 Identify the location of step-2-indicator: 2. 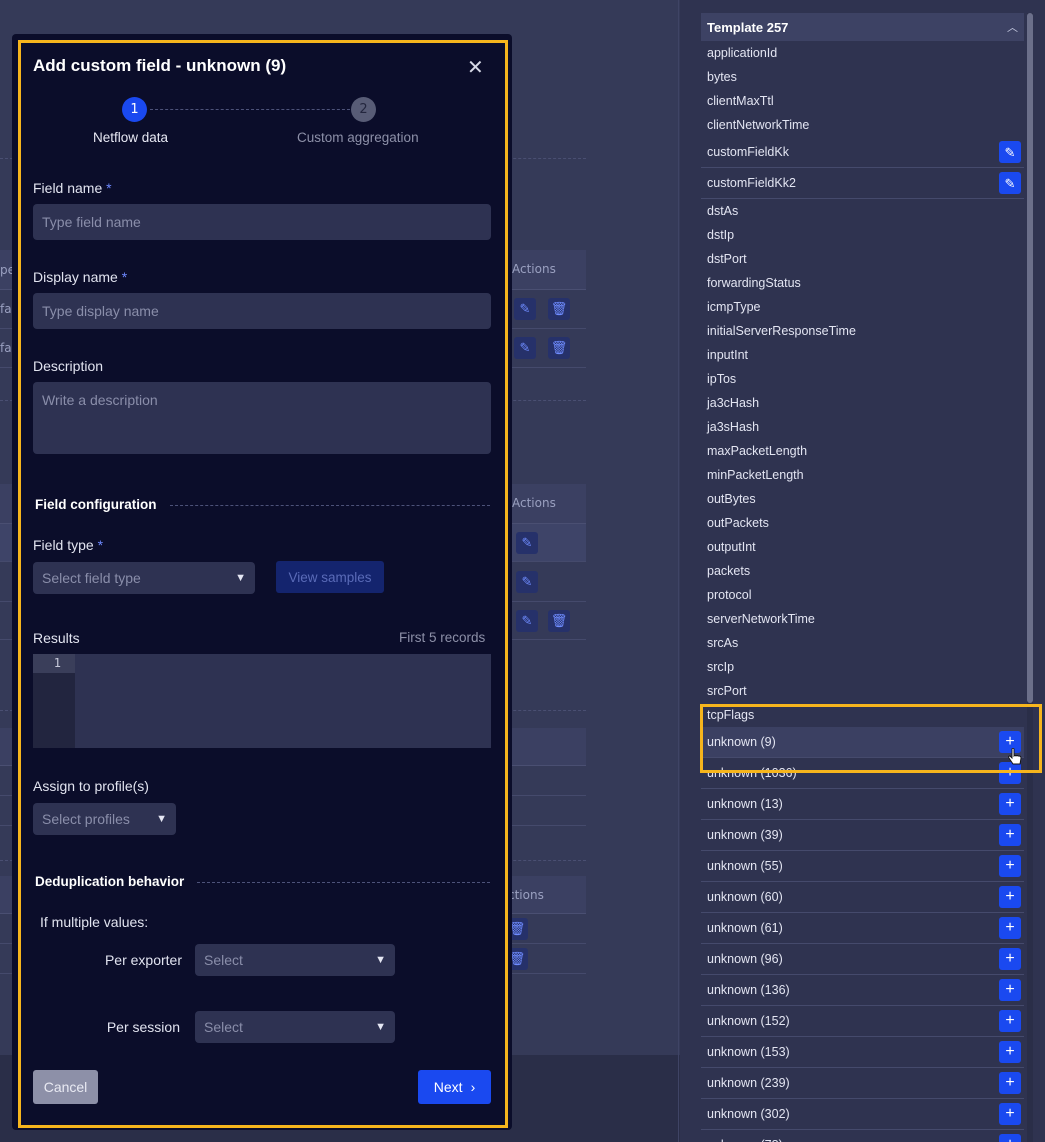
(363, 109).